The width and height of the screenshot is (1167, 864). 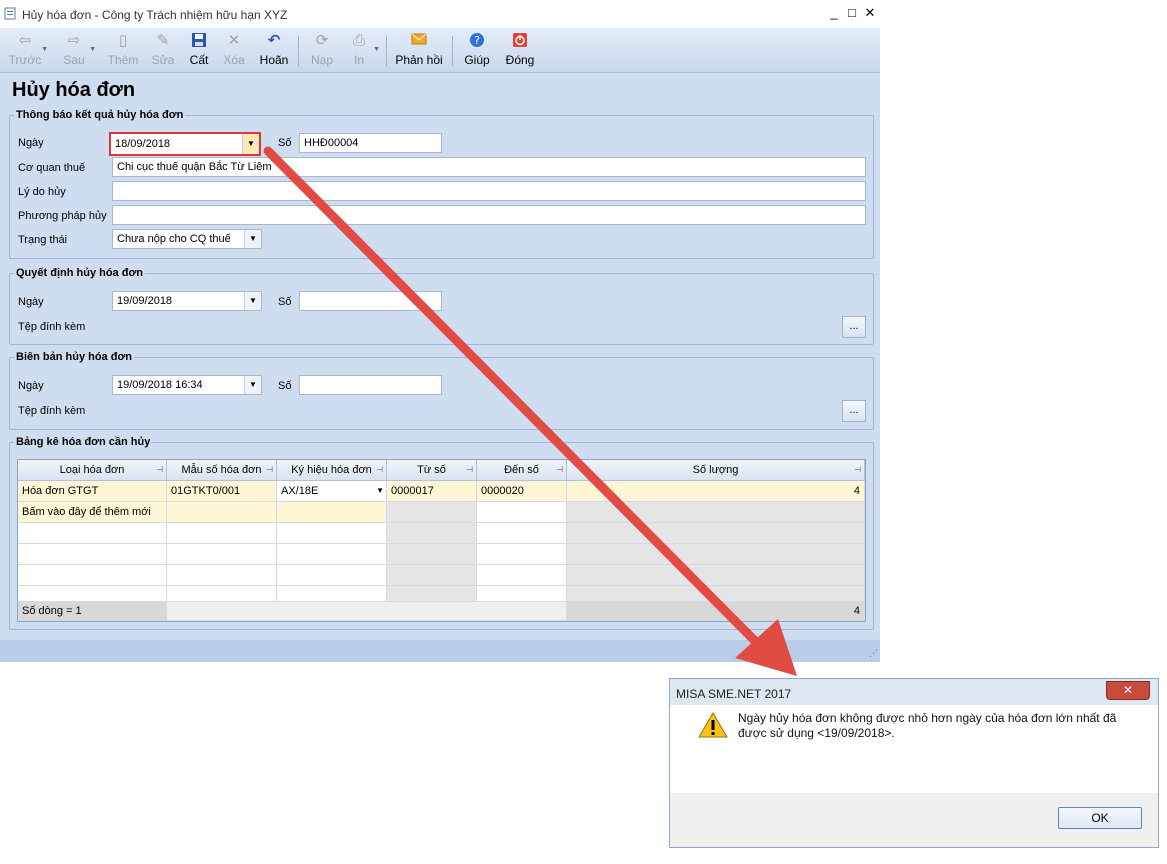 What do you see at coordinates (92, 470) in the screenshot?
I see `column-header-type: Loại hóa đơn ⊣` at bounding box center [92, 470].